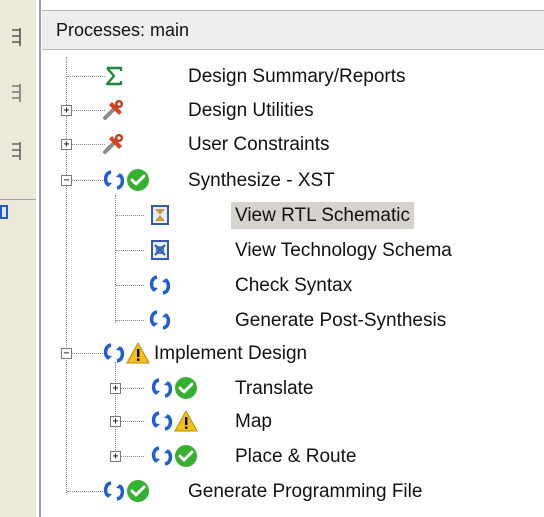  I want to click on process-item-implement-design: Implement Design, so click(293, 353).